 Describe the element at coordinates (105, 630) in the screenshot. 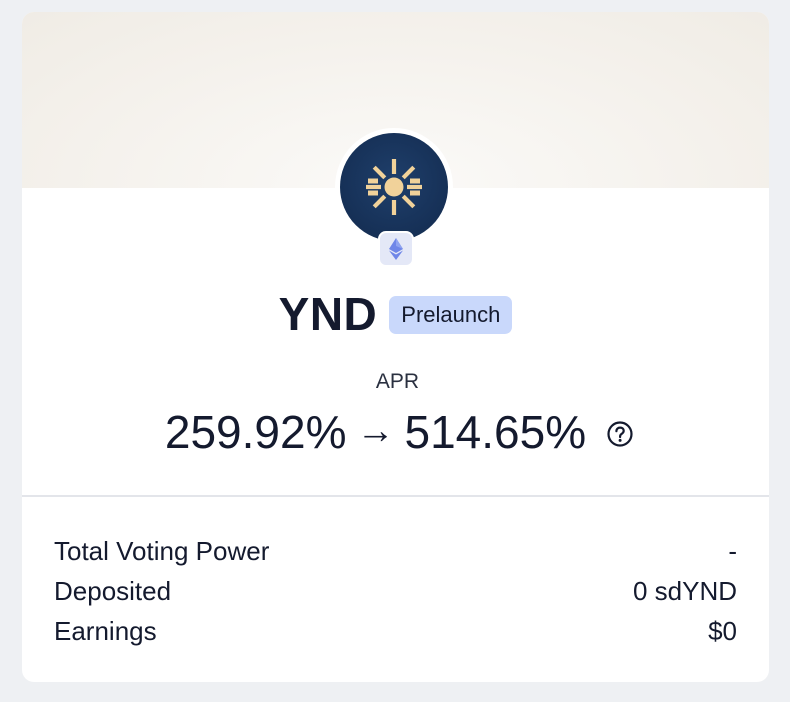

I see `stat-label: Earnings` at that location.